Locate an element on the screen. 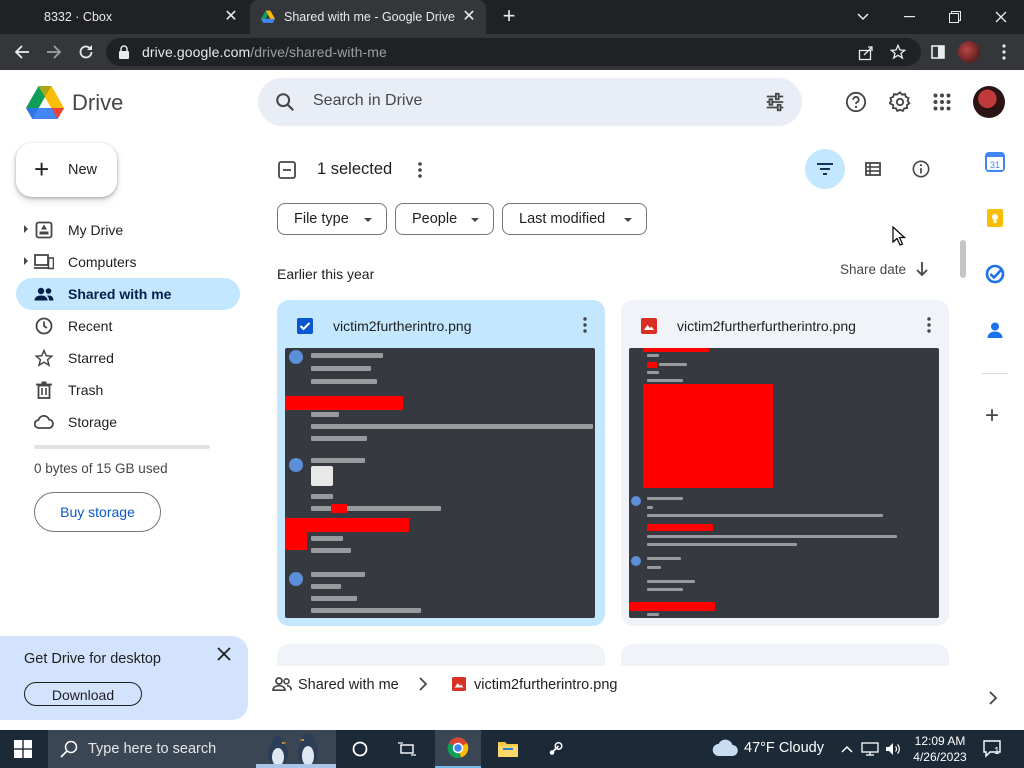  chevron-right-icon is located at coordinates (993, 698).